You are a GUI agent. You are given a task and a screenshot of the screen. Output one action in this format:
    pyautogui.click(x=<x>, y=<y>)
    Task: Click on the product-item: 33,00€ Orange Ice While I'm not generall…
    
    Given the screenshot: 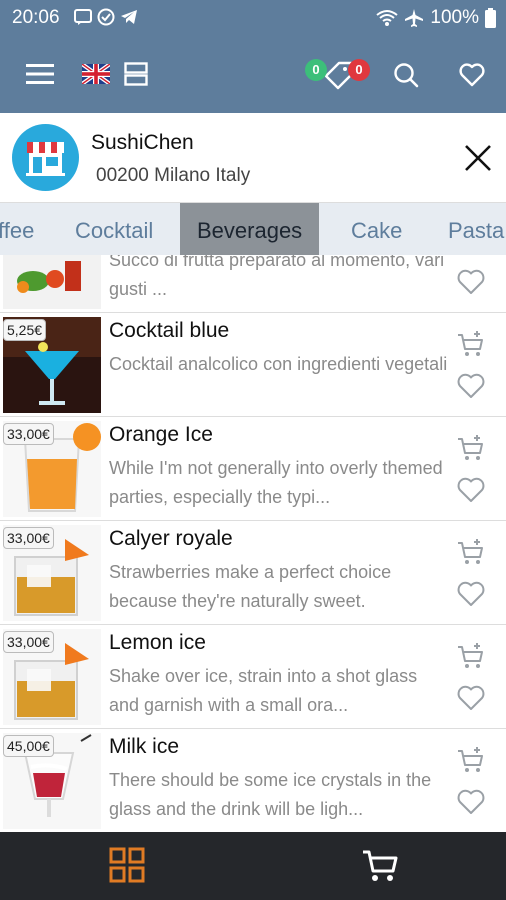 What is the action you would take?
    pyautogui.click(x=253, y=469)
    